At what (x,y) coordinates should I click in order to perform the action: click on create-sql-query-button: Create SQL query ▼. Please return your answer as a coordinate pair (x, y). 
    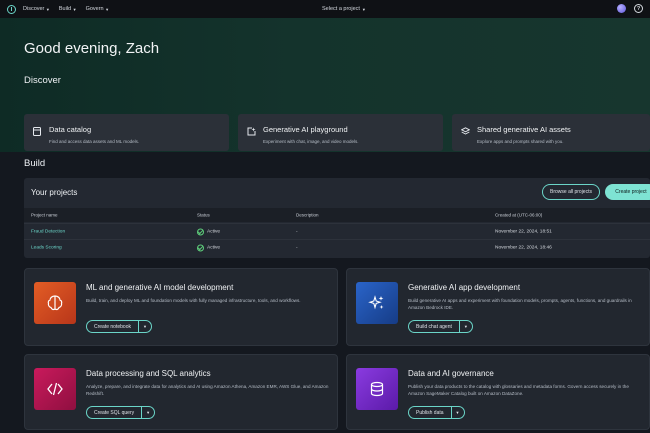
    Looking at the image, I should click on (121, 412).